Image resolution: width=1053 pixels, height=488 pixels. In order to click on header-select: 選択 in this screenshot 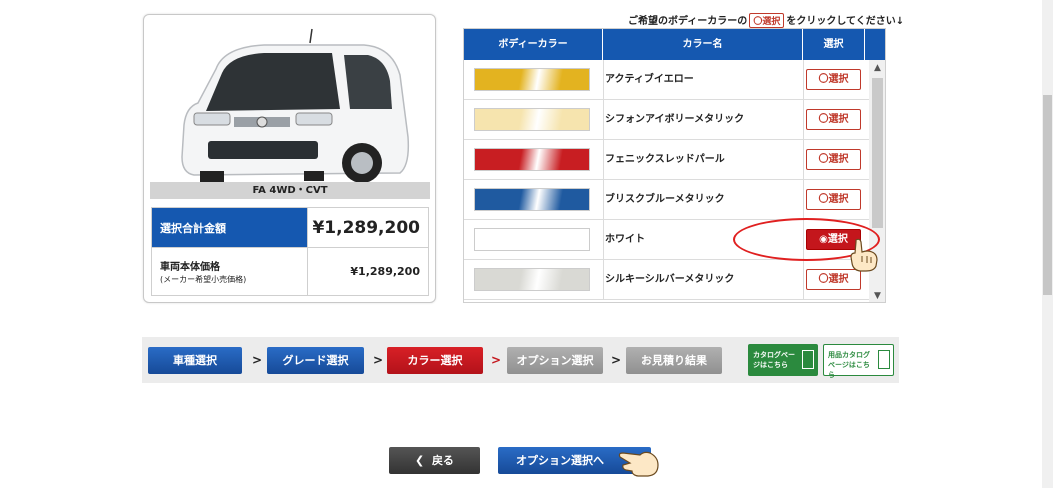, I will do `click(834, 44)`.